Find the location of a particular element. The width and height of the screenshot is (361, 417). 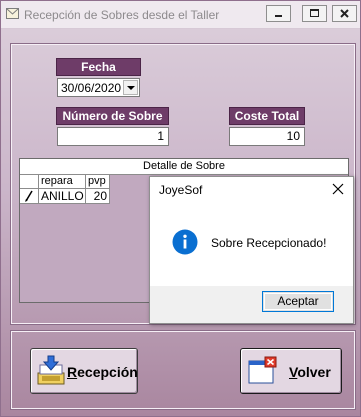

inbox-download-icon is located at coordinates (51, 370).